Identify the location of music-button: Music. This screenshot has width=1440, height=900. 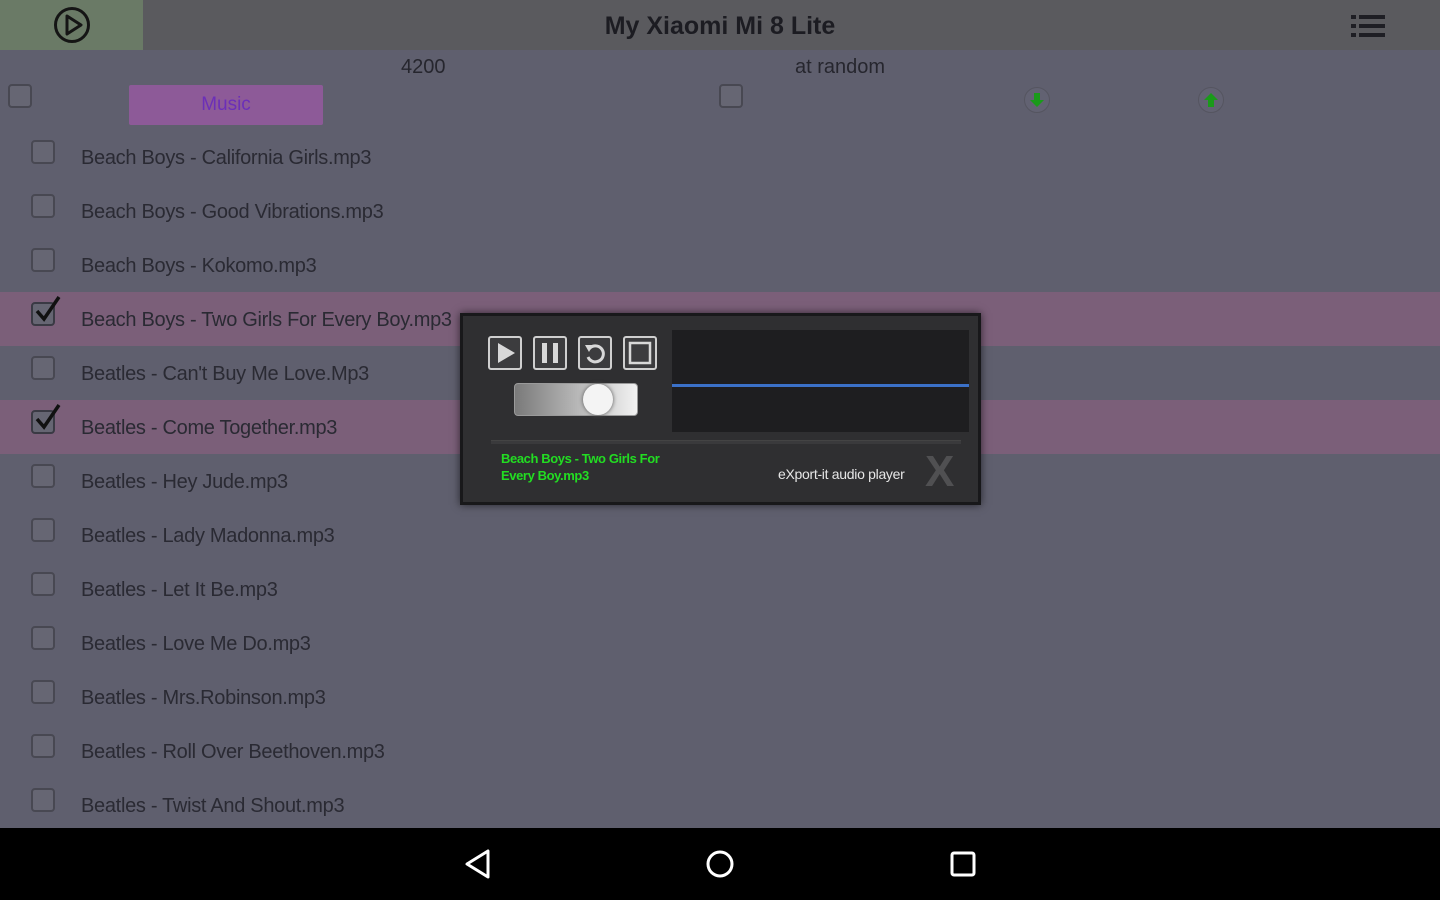
(226, 105).